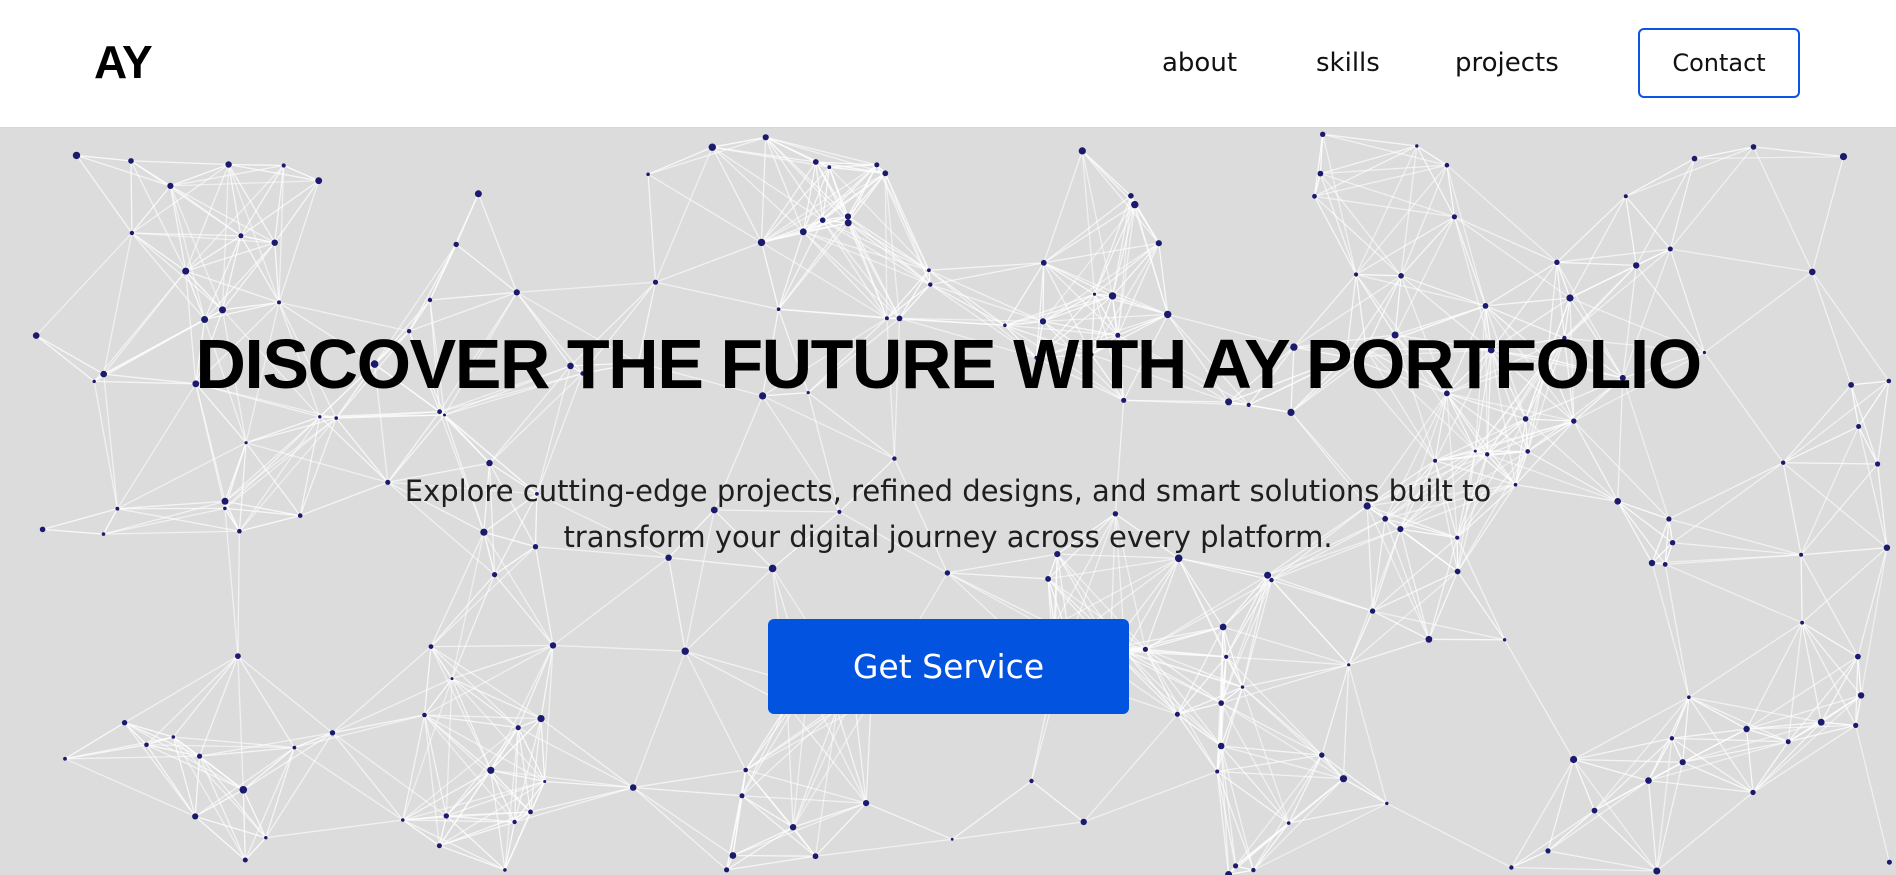 The width and height of the screenshot is (1896, 875). I want to click on nav-link-about: about, so click(1199, 63).